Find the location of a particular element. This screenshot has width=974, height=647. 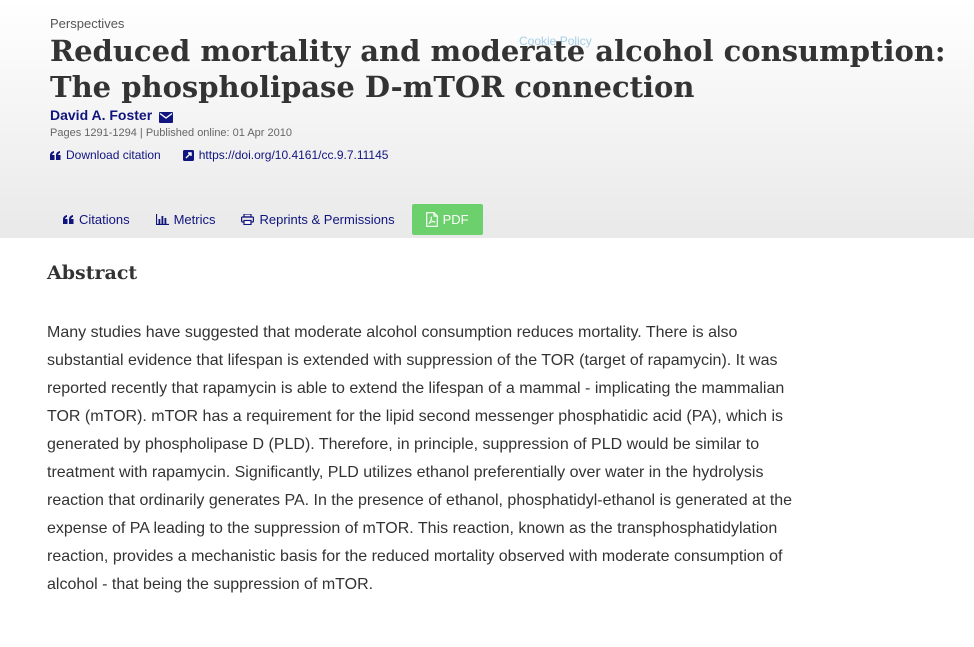

download-citation-link: Download citation is located at coordinates (105, 155).